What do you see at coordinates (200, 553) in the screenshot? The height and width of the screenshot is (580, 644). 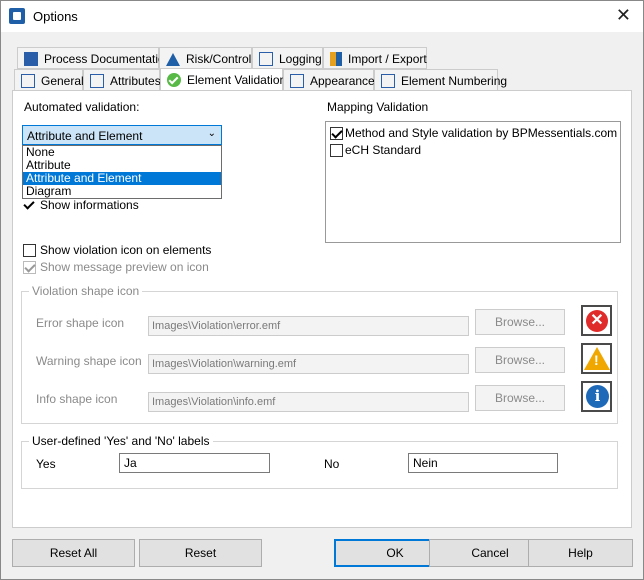 I see `reset-button: Reset` at bounding box center [200, 553].